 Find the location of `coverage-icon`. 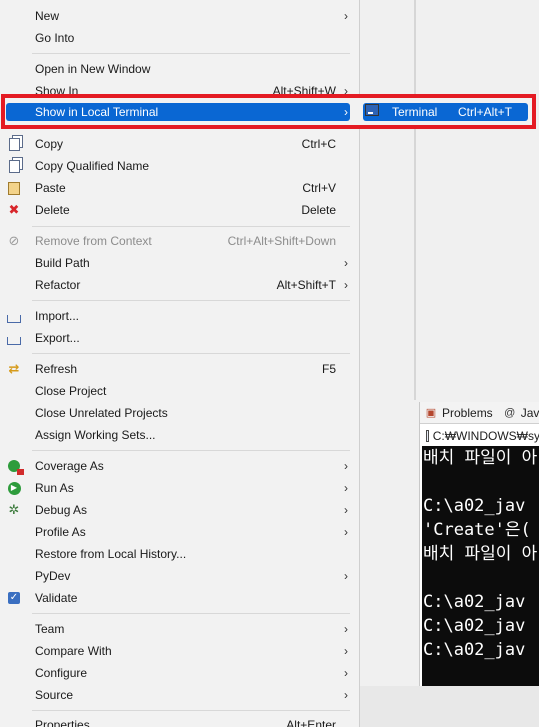

coverage-icon is located at coordinates (15, 466).